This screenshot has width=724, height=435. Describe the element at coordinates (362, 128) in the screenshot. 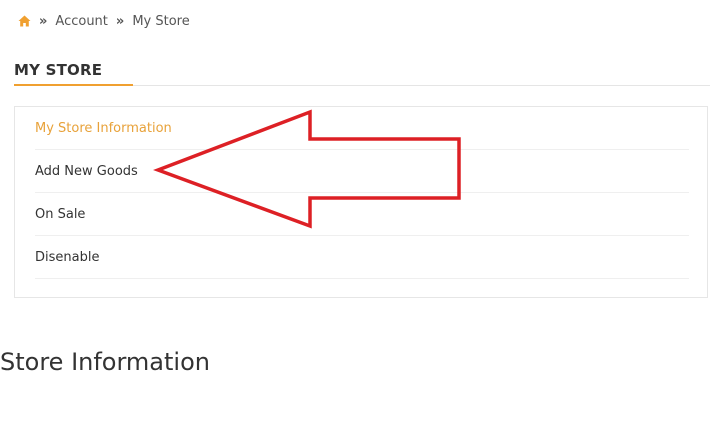

I see `menu-item-my-store-information: My Store Information` at that location.